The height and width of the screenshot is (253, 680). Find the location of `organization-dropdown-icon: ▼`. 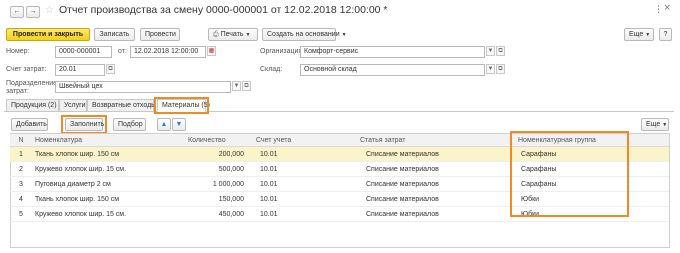

organization-dropdown-icon: ▼ is located at coordinates (490, 51).